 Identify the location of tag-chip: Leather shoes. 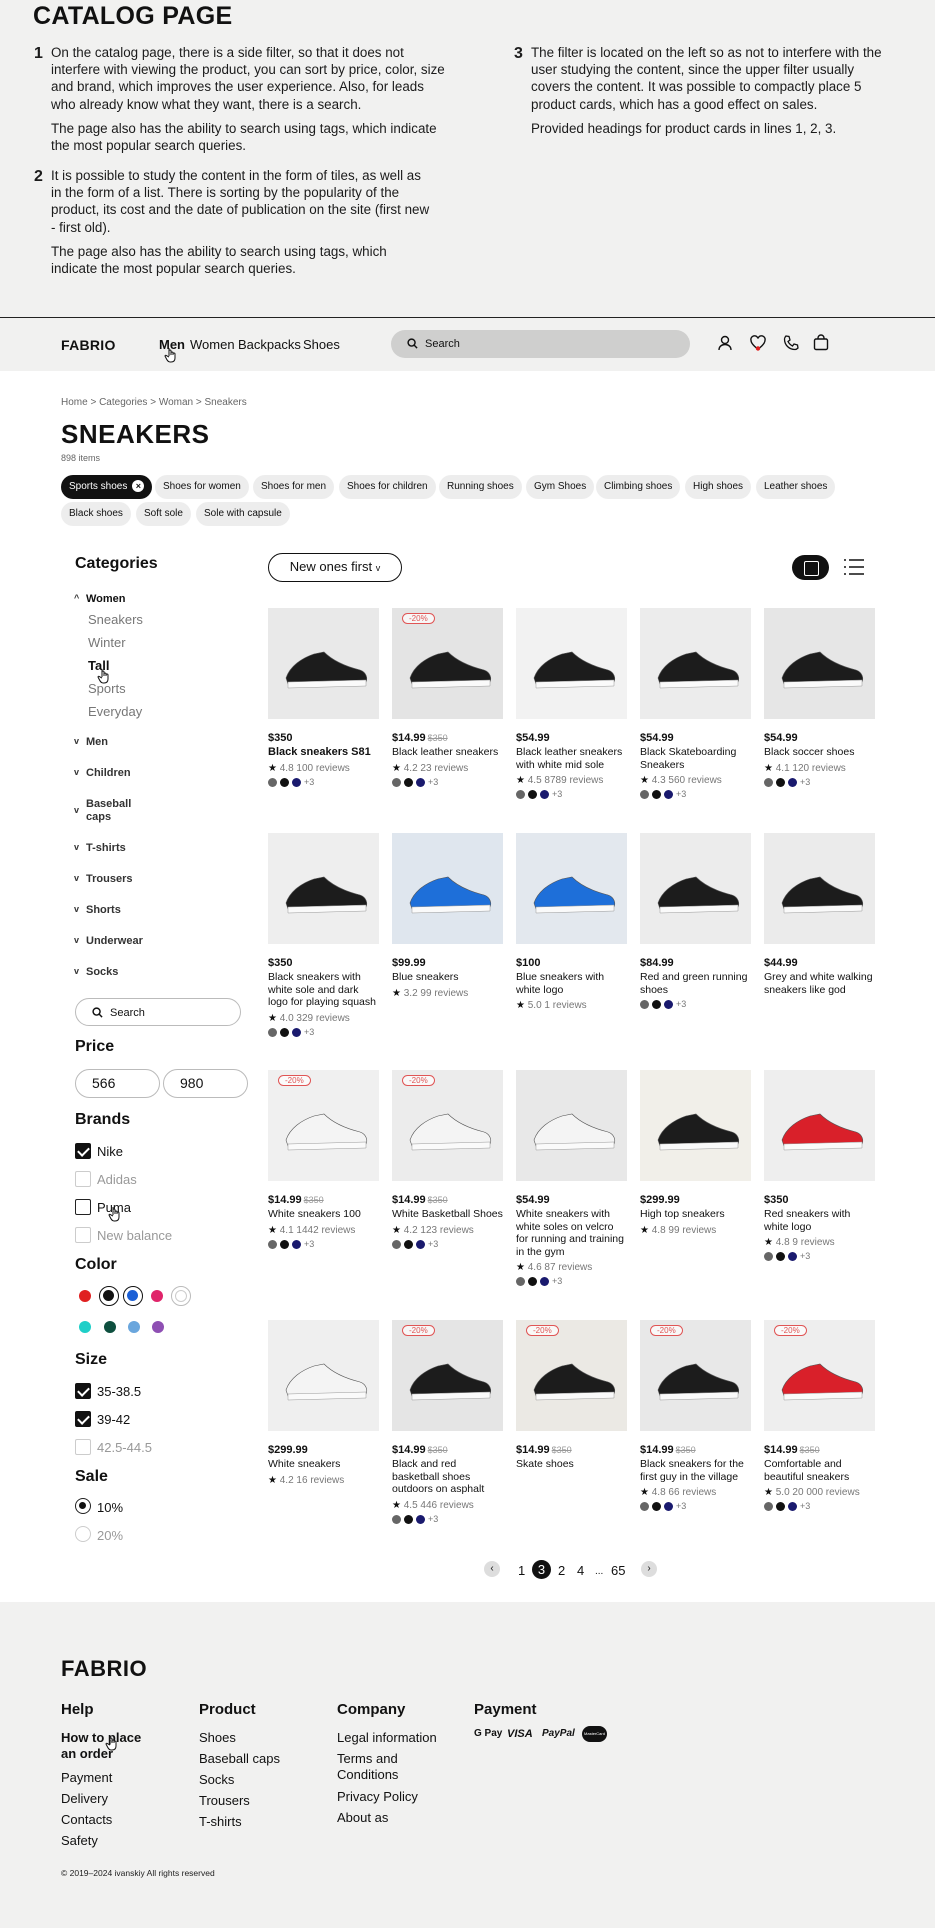
(796, 487).